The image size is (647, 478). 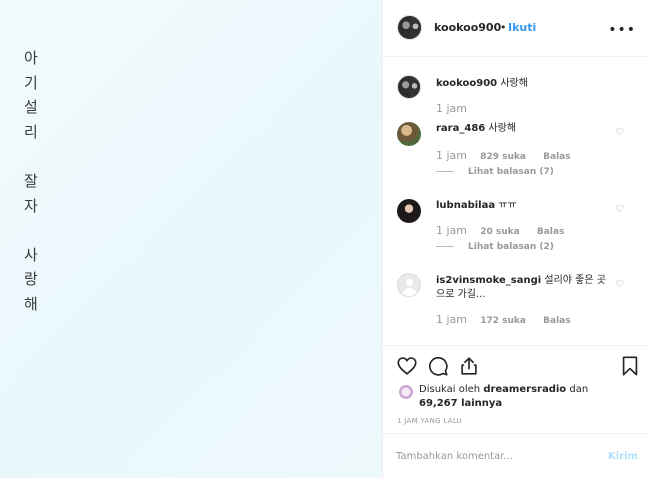 What do you see at coordinates (31, 303) in the screenshot?
I see `photo-char: 해` at bounding box center [31, 303].